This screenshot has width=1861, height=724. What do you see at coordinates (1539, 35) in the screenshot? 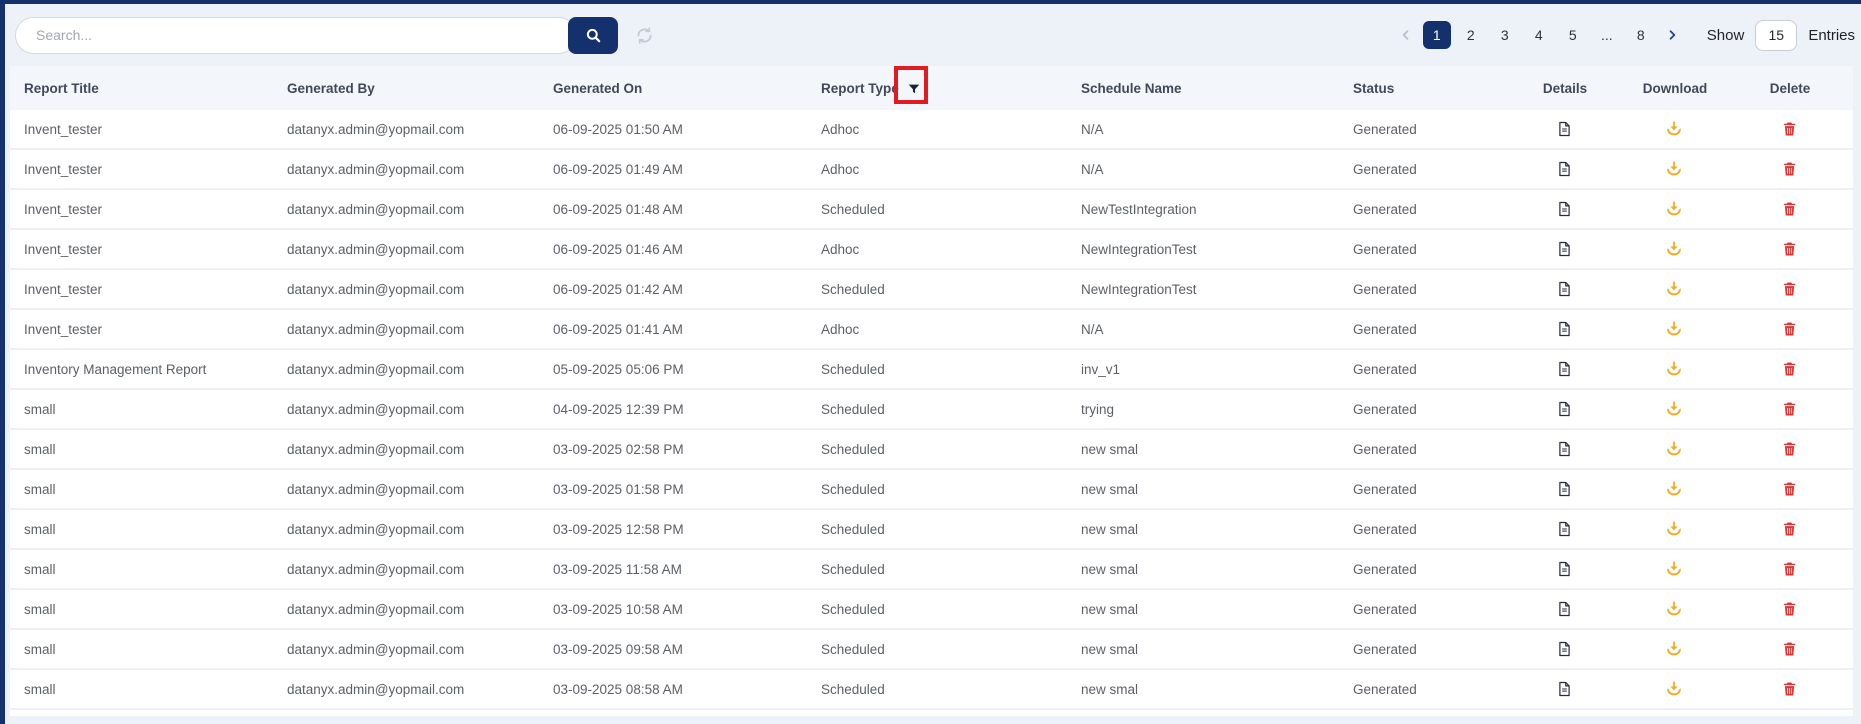
I see `page-button-4: 4` at bounding box center [1539, 35].